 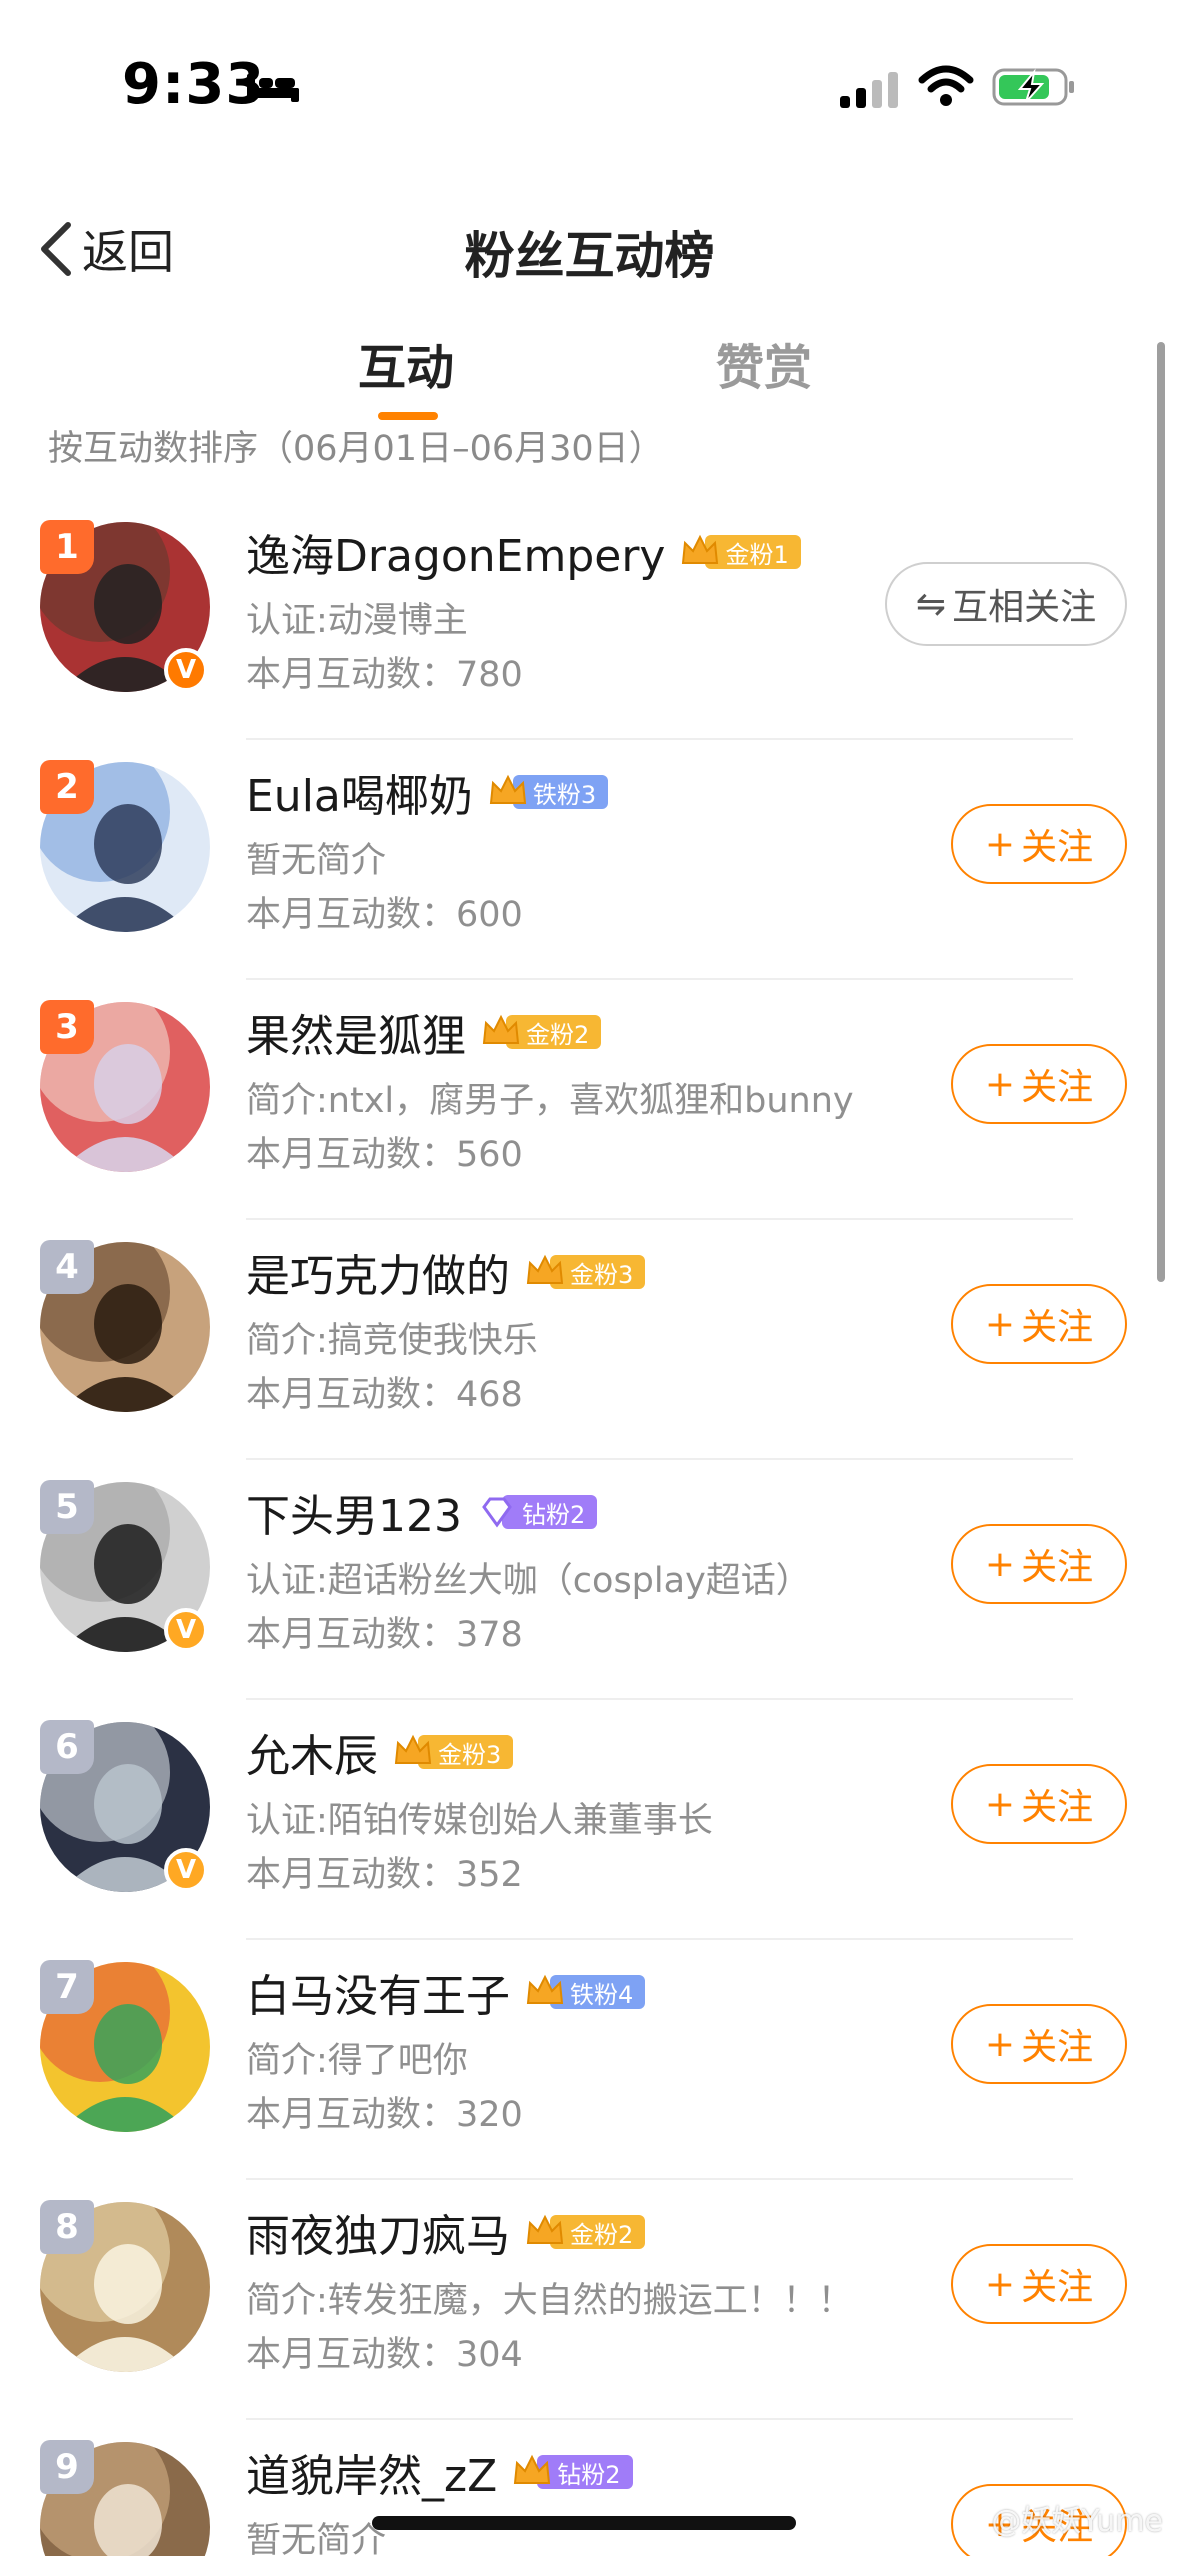 What do you see at coordinates (537, 1512) in the screenshot?
I see `fan-level-badge: 钻粉2` at bounding box center [537, 1512].